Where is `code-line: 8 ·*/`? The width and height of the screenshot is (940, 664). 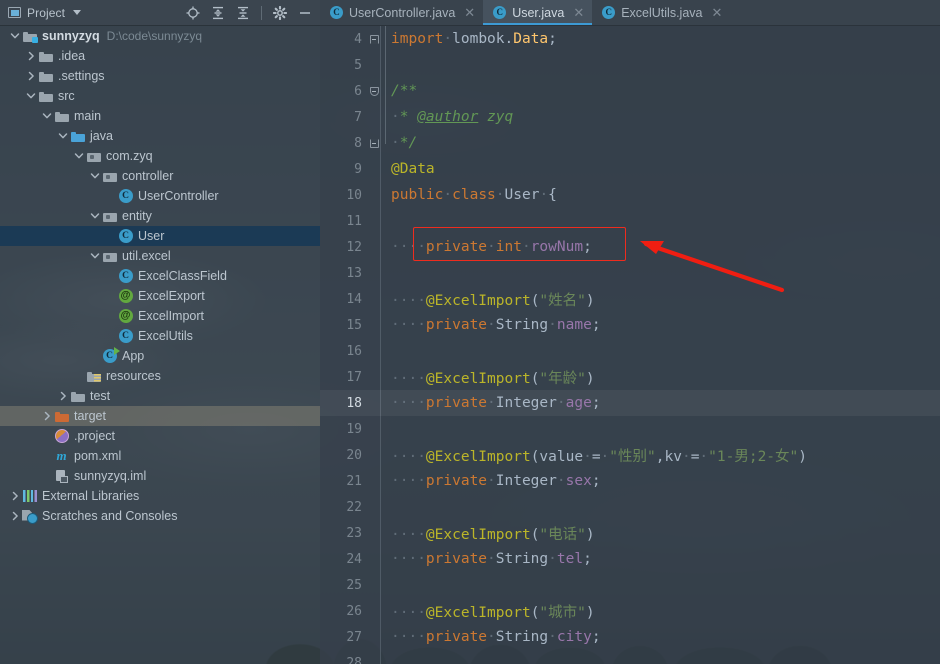
code-line: 8 ·*/ is located at coordinates (630, 143).